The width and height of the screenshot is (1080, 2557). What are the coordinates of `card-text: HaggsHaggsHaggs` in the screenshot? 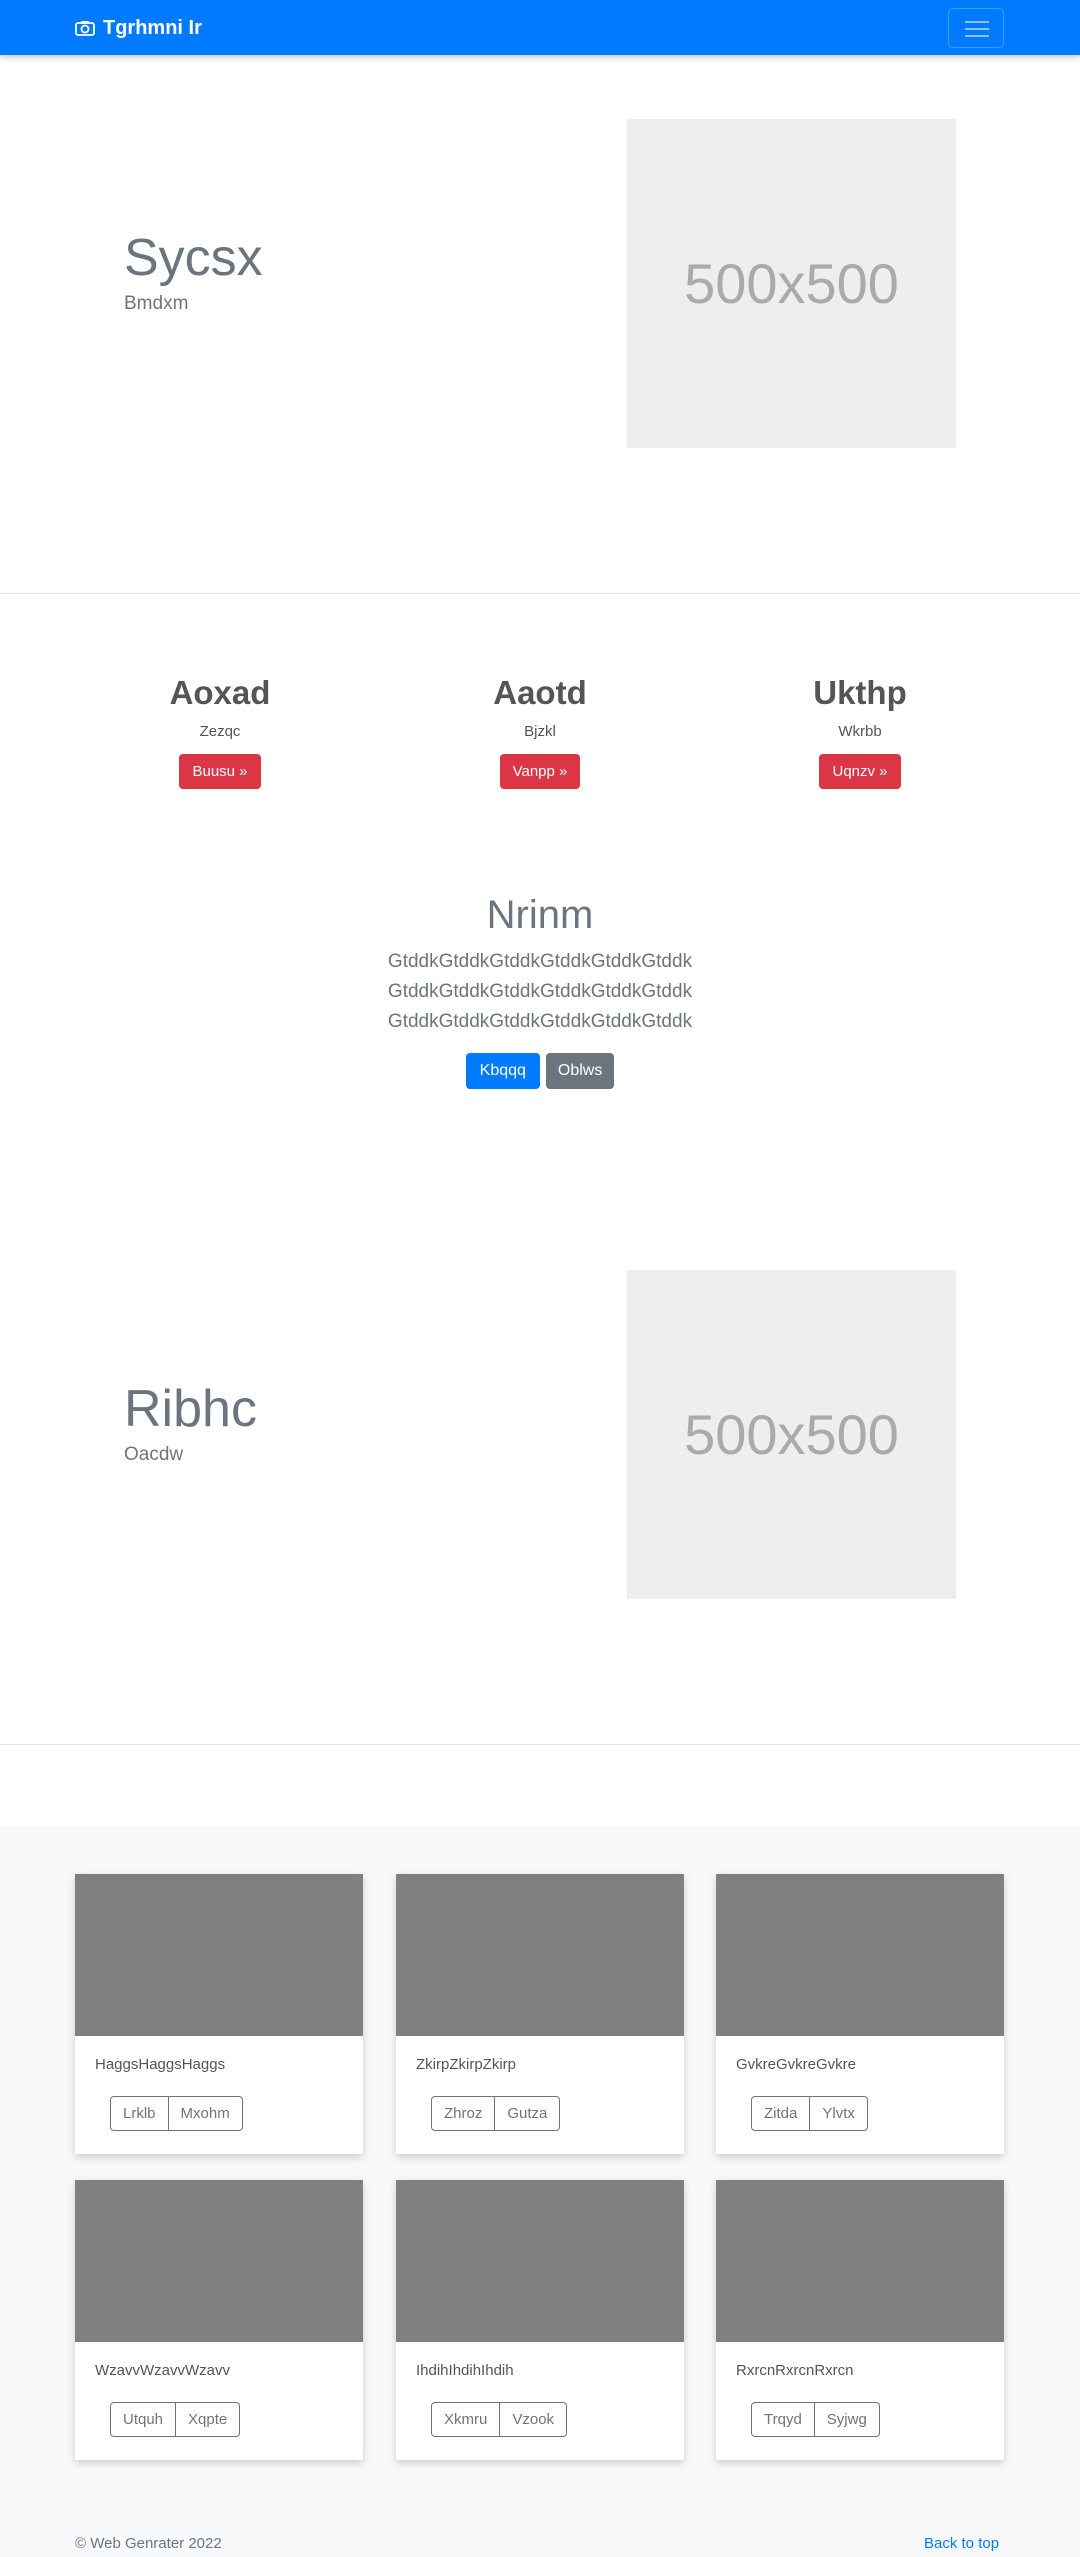 It's located at (160, 2064).